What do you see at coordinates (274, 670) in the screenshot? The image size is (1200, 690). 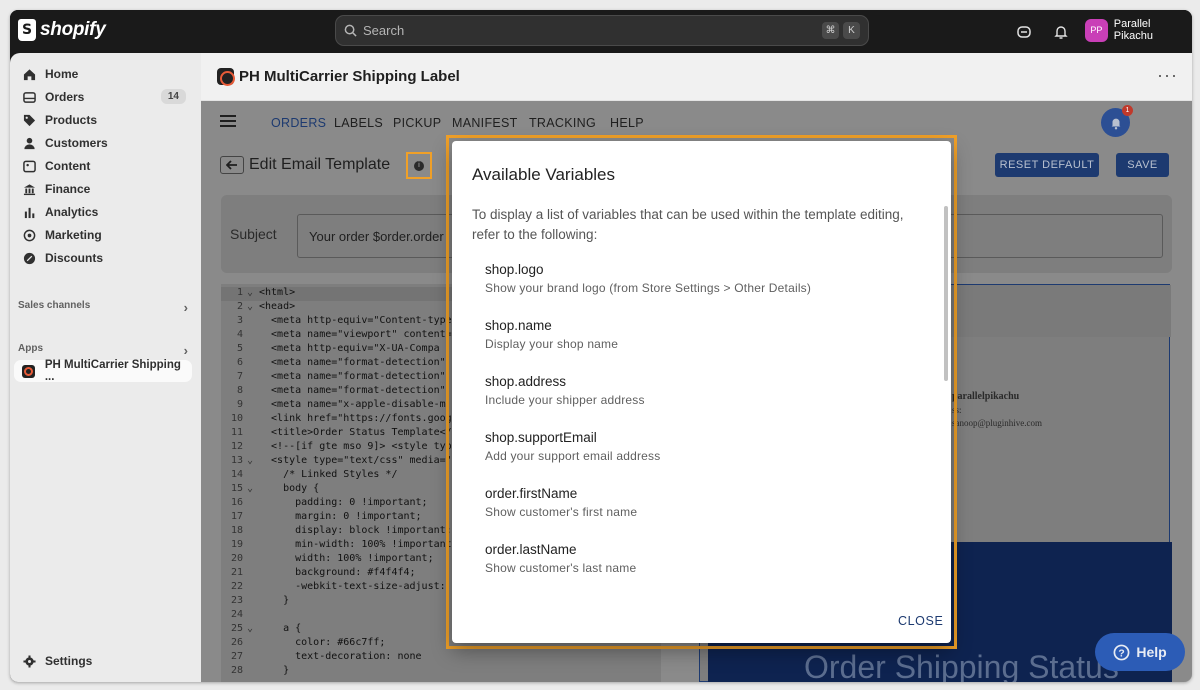 I see `code-text: }` at bounding box center [274, 670].